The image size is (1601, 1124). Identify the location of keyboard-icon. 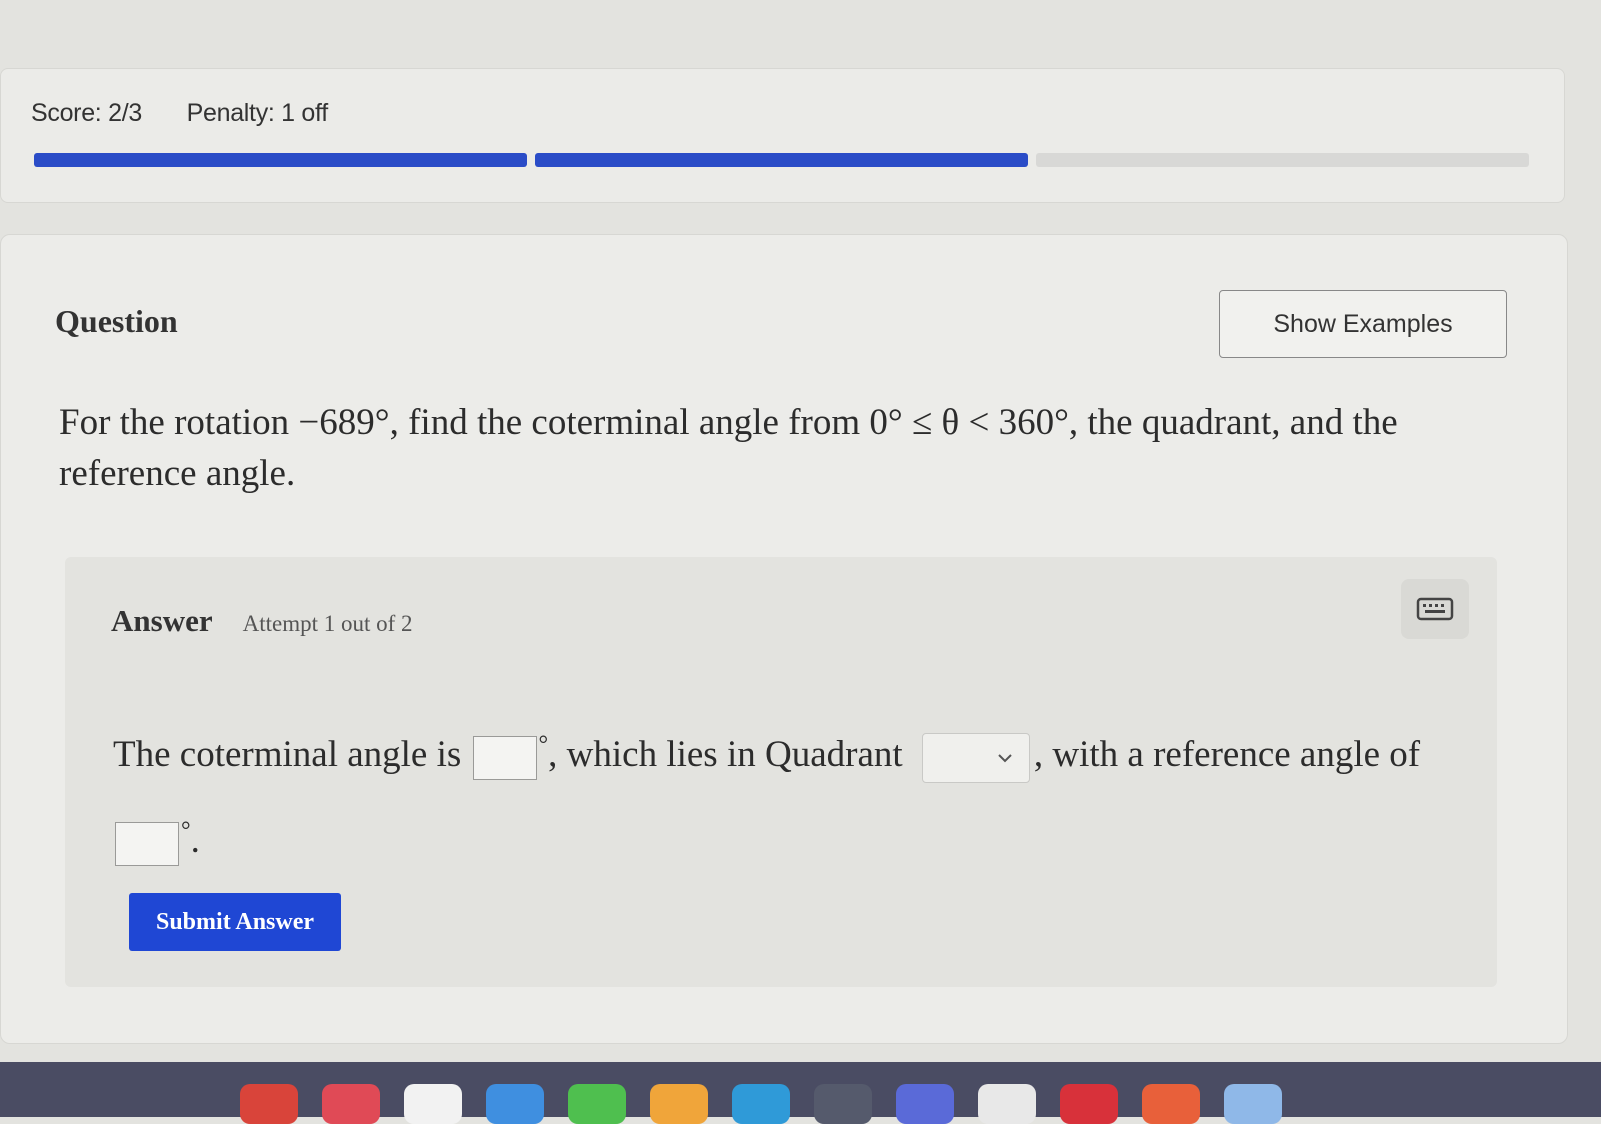
(1435, 609).